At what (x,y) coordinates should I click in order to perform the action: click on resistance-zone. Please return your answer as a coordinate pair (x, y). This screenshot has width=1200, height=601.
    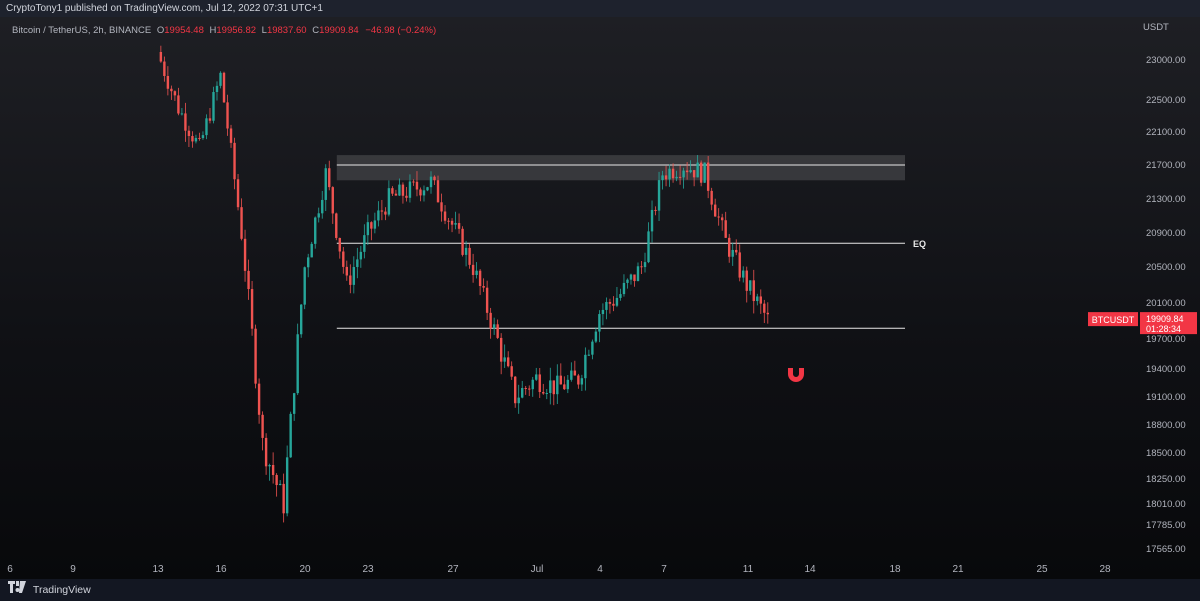
    Looking at the image, I should click on (620, 168).